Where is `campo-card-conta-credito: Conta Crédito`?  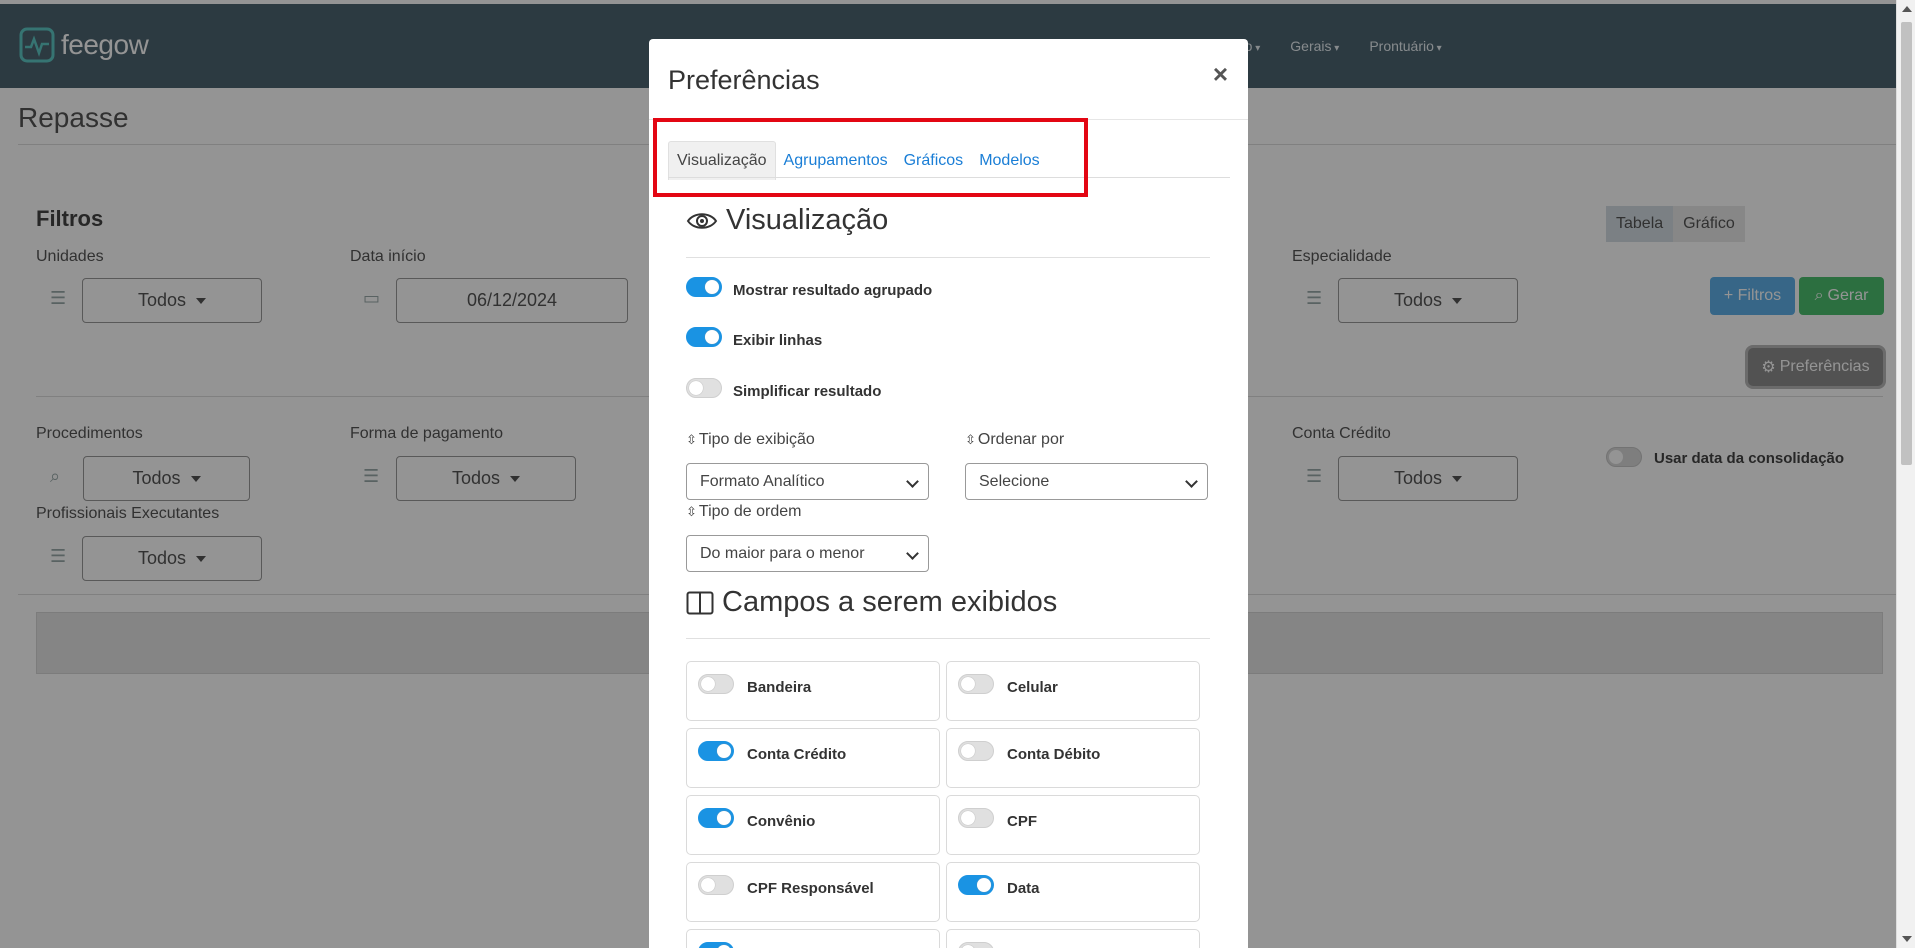 campo-card-conta-credito: Conta Crédito is located at coordinates (813, 758).